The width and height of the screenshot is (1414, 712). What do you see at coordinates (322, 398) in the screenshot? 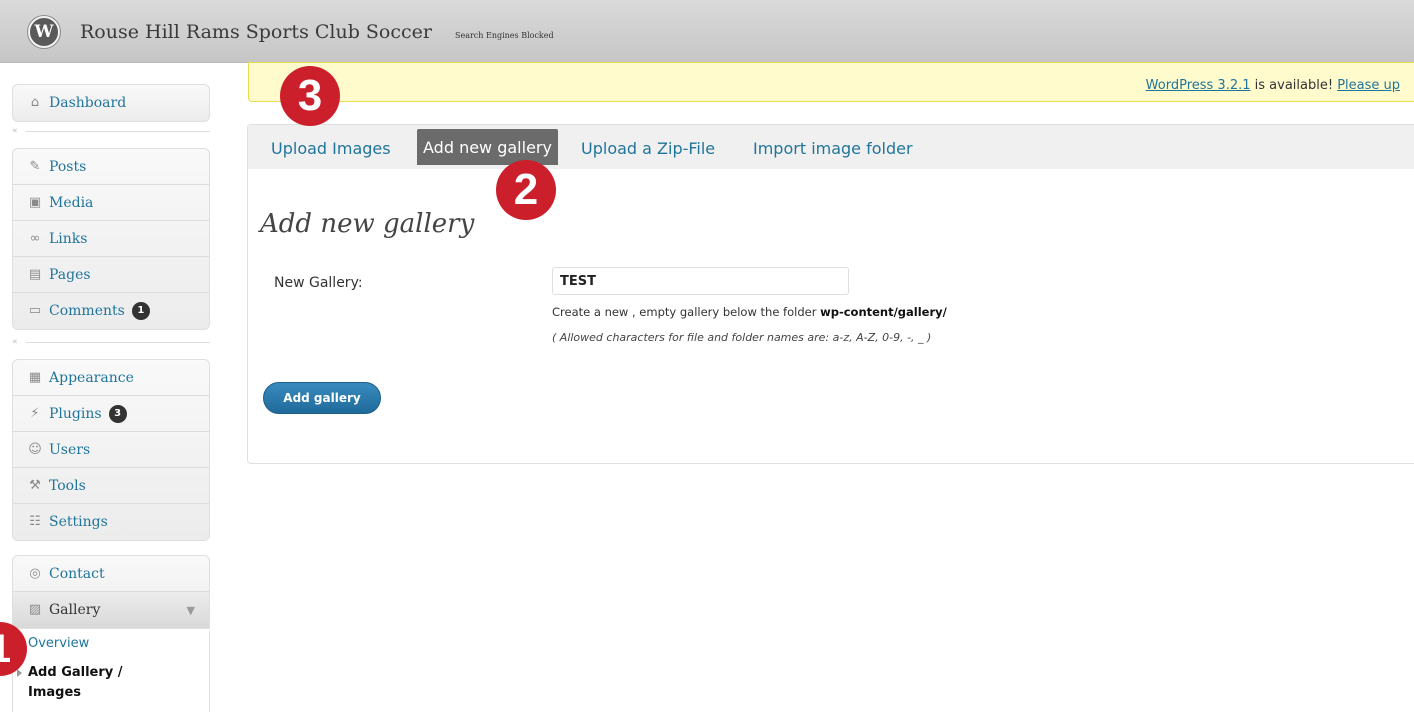
I see `add-gallery-button: Add gallery` at bounding box center [322, 398].